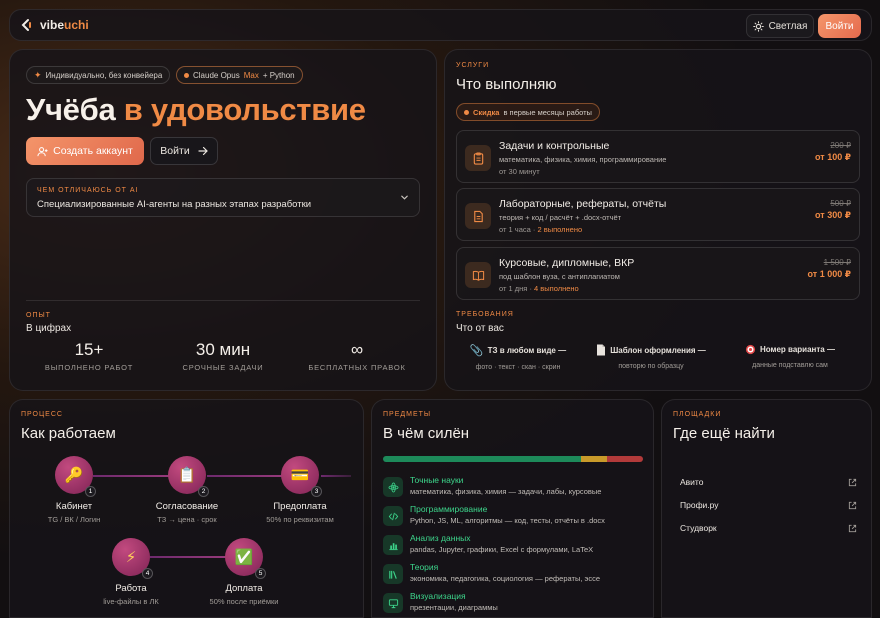 The width and height of the screenshot is (880, 618). Describe the element at coordinates (601, 350) in the screenshot. I see `page-icon` at that location.